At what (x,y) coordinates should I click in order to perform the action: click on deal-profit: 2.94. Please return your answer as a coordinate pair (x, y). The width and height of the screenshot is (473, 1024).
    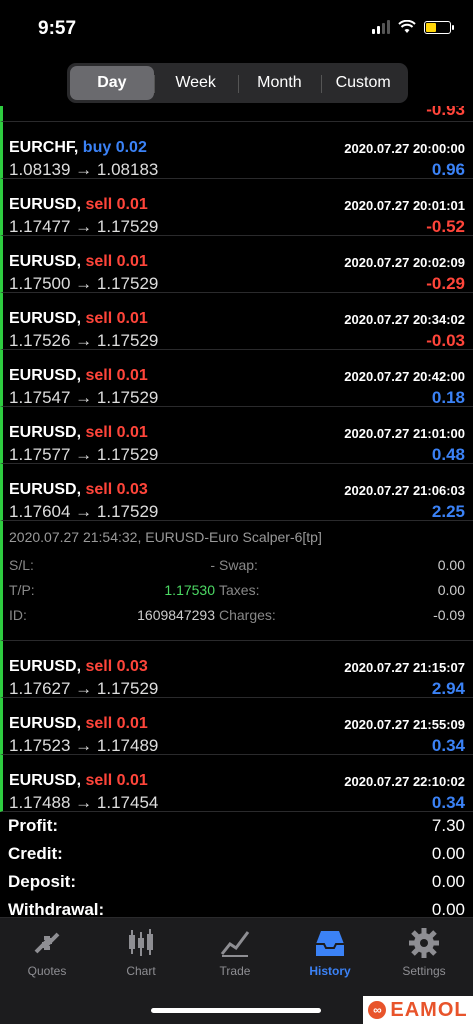
    Looking at the image, I should click on (448, 688).